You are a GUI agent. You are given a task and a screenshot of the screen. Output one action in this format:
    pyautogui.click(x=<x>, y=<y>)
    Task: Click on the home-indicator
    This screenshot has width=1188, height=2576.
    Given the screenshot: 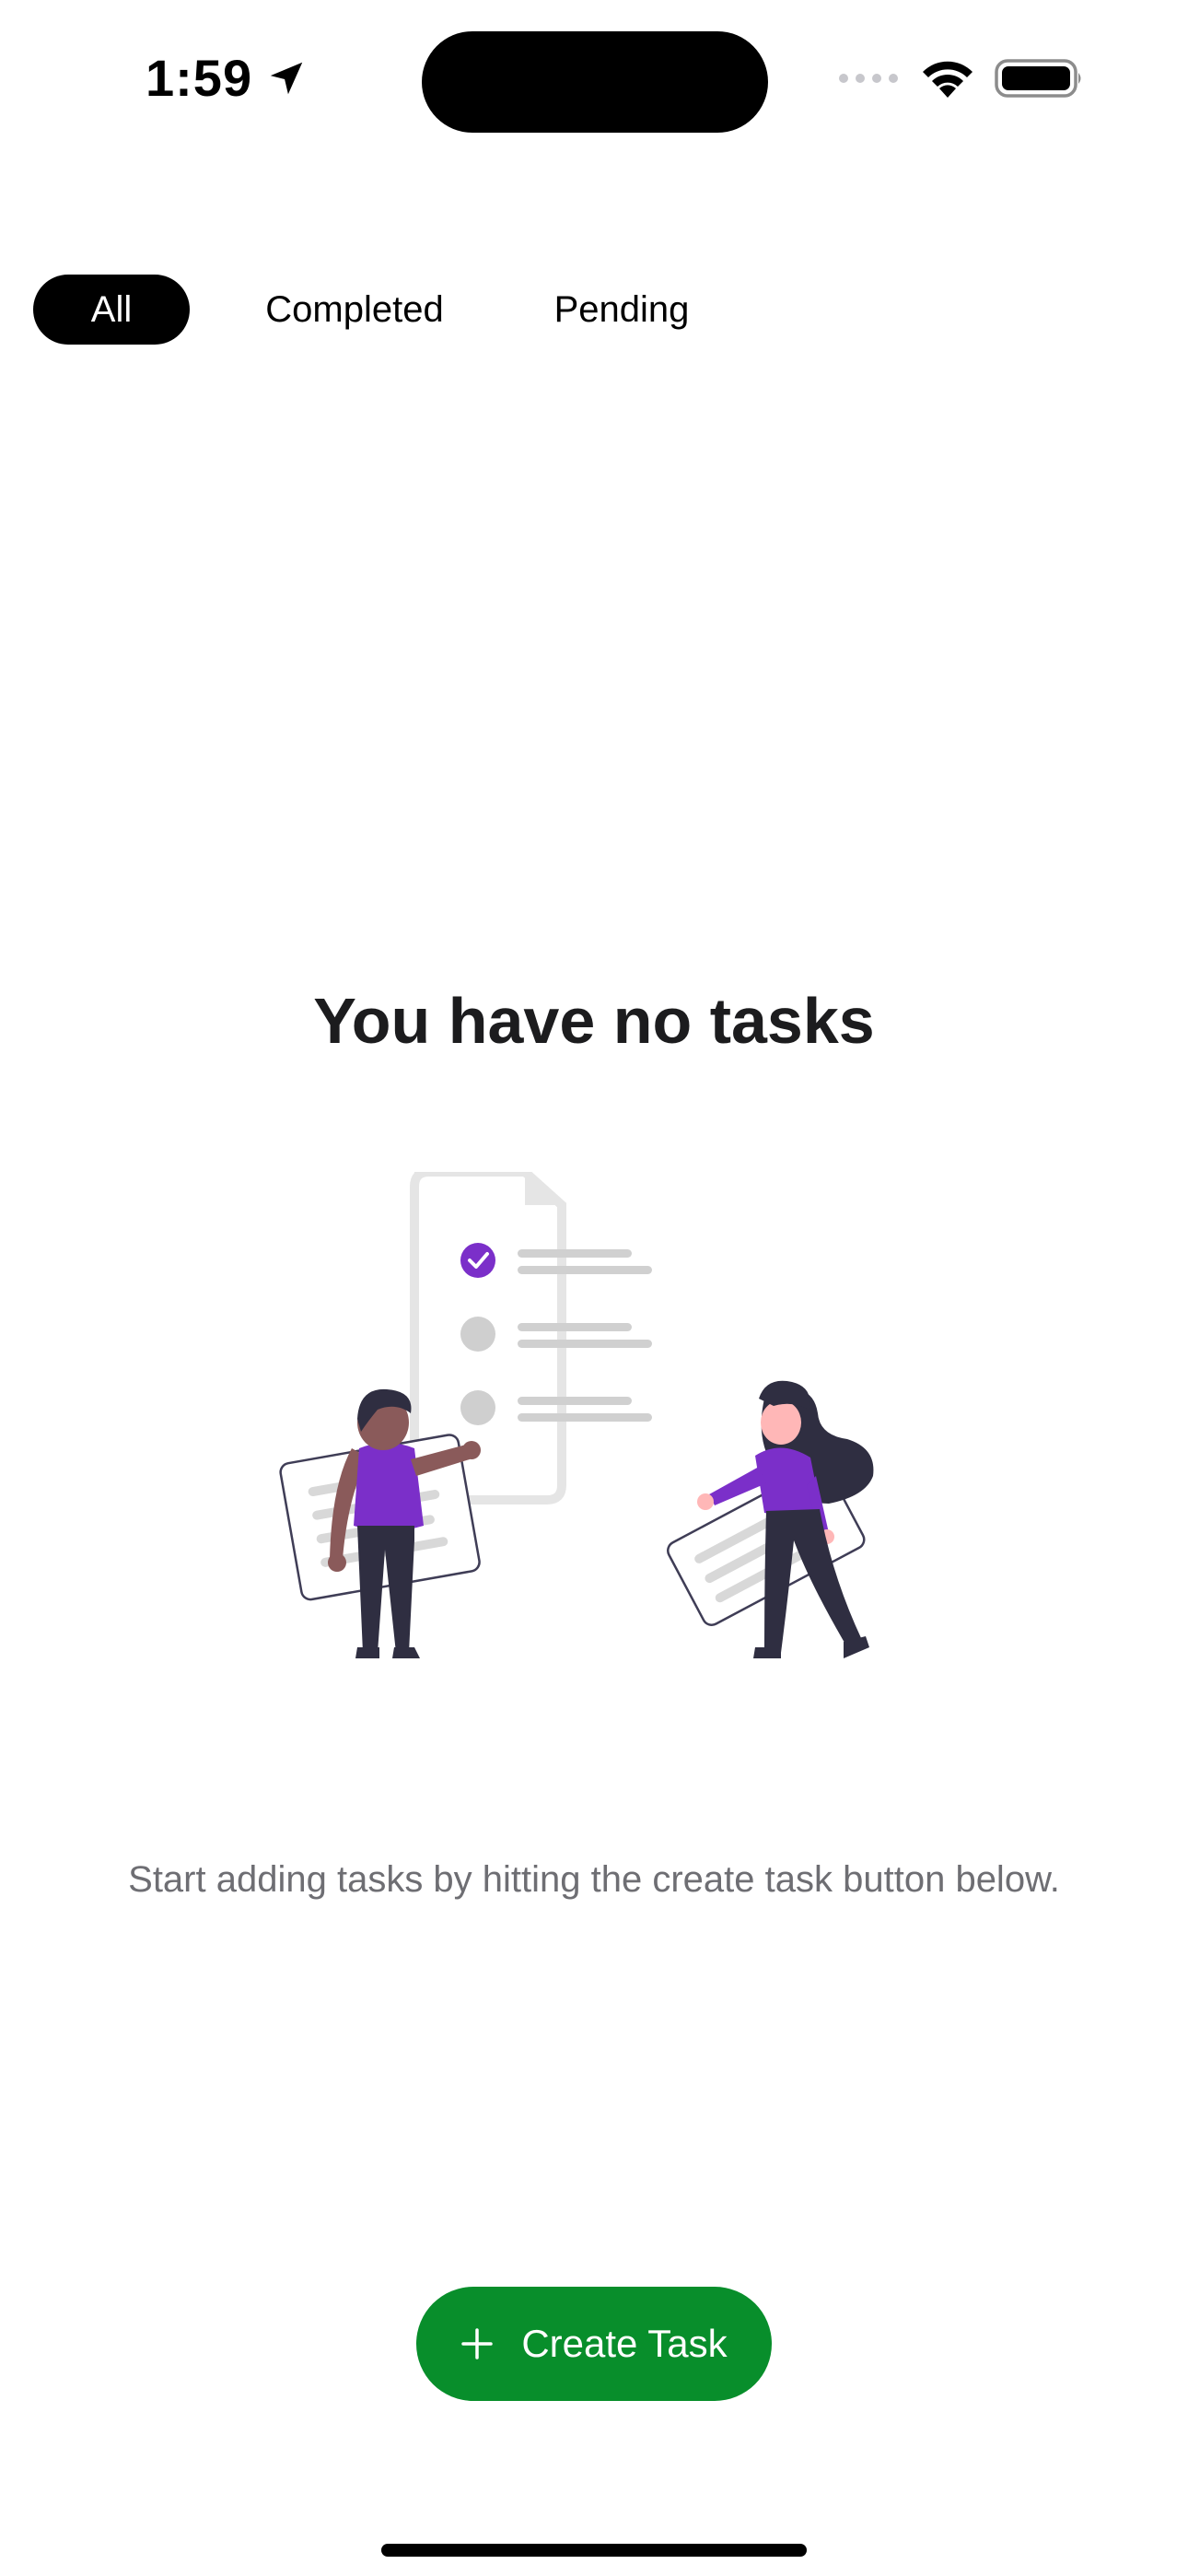 What is the action you would take?
    pyautogui.click(x=594, y=2550)
    